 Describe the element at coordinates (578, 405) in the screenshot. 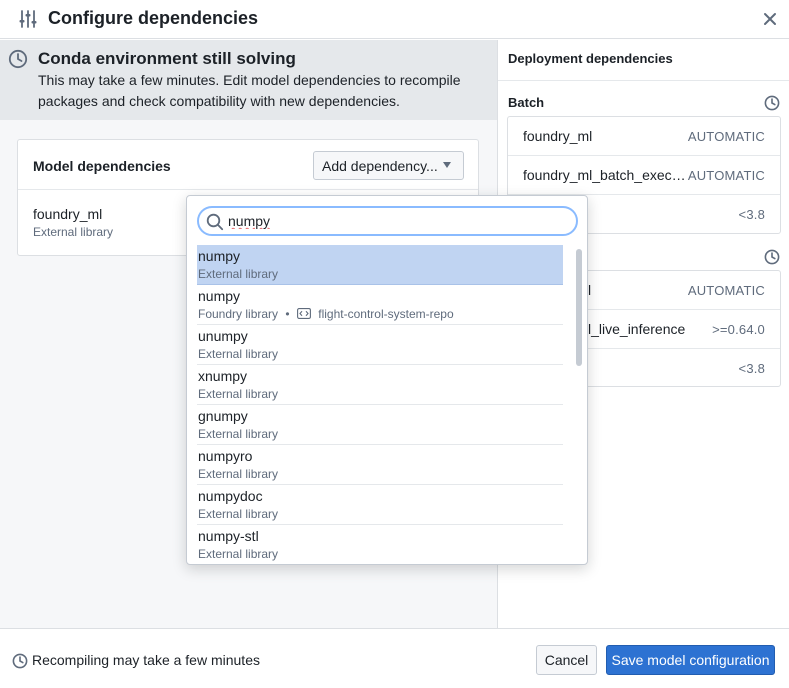

I see `results-scrollbar` at that location.